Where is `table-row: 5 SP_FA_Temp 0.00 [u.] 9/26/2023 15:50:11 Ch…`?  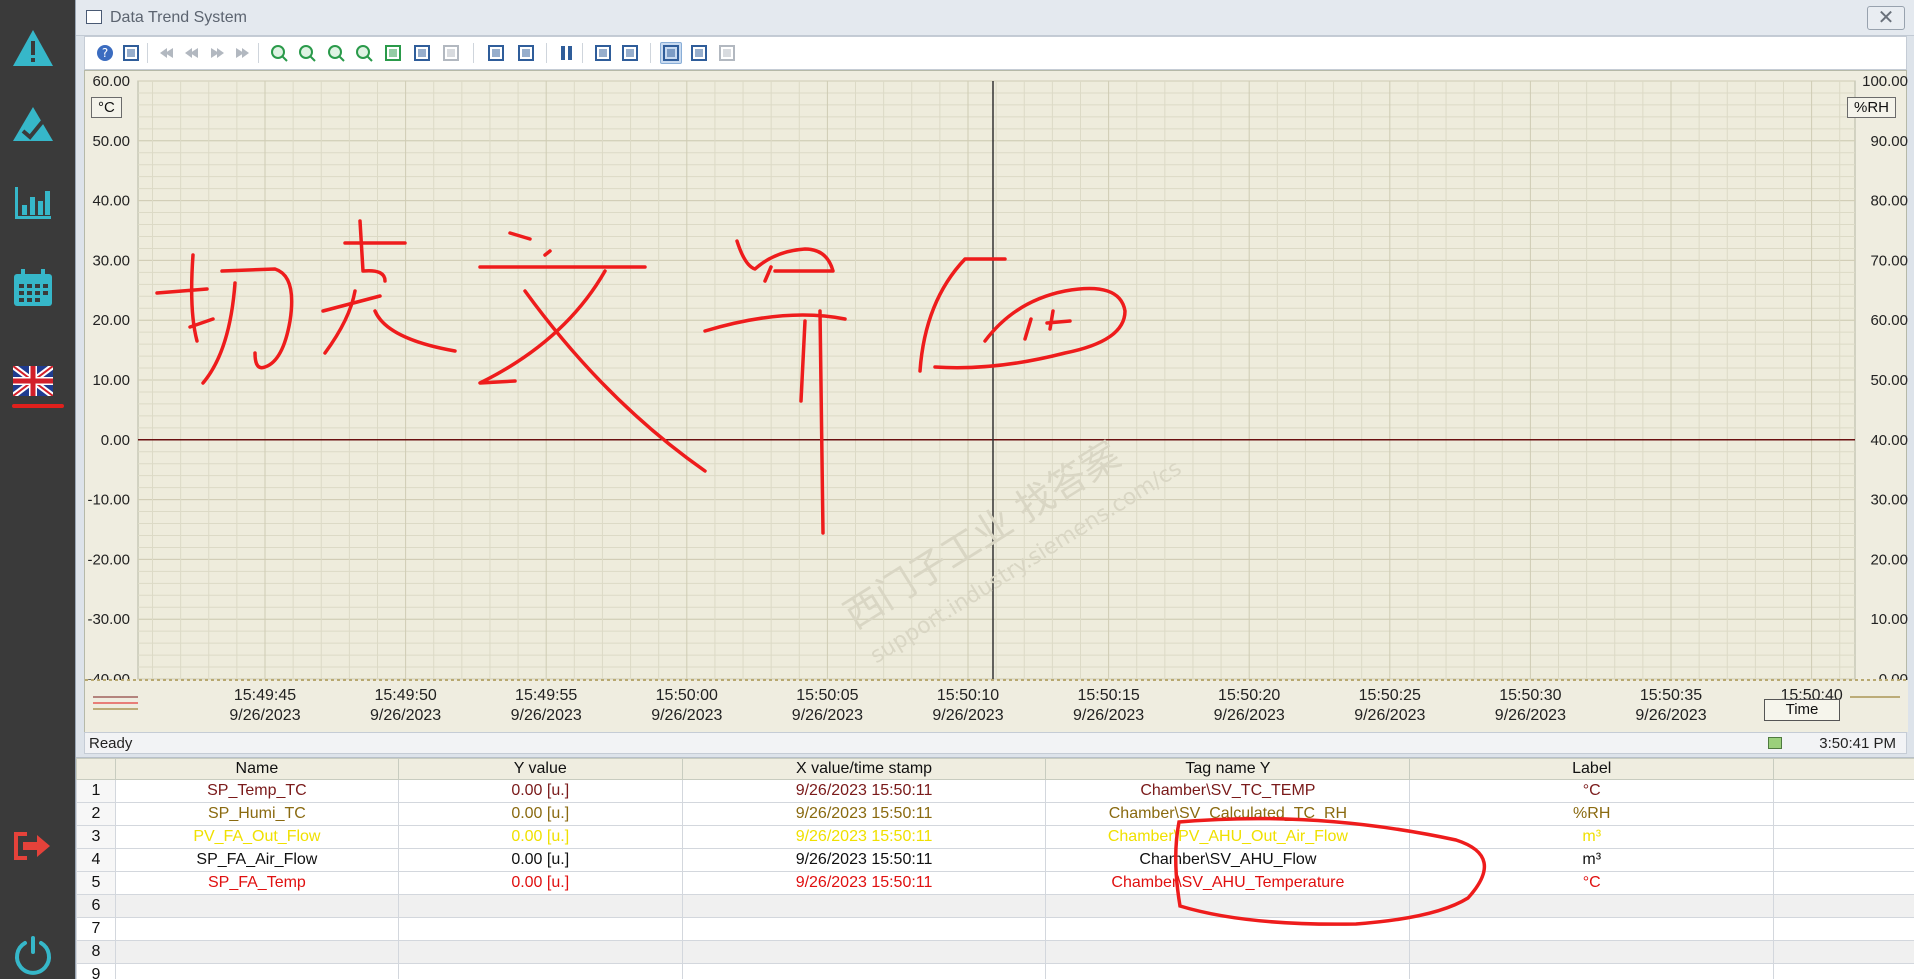
table-row: 5 SP_FA_Temp 0.00 [u.] 9/26/2023 15:50:11 Ch… is located at coordinates (995, 883).